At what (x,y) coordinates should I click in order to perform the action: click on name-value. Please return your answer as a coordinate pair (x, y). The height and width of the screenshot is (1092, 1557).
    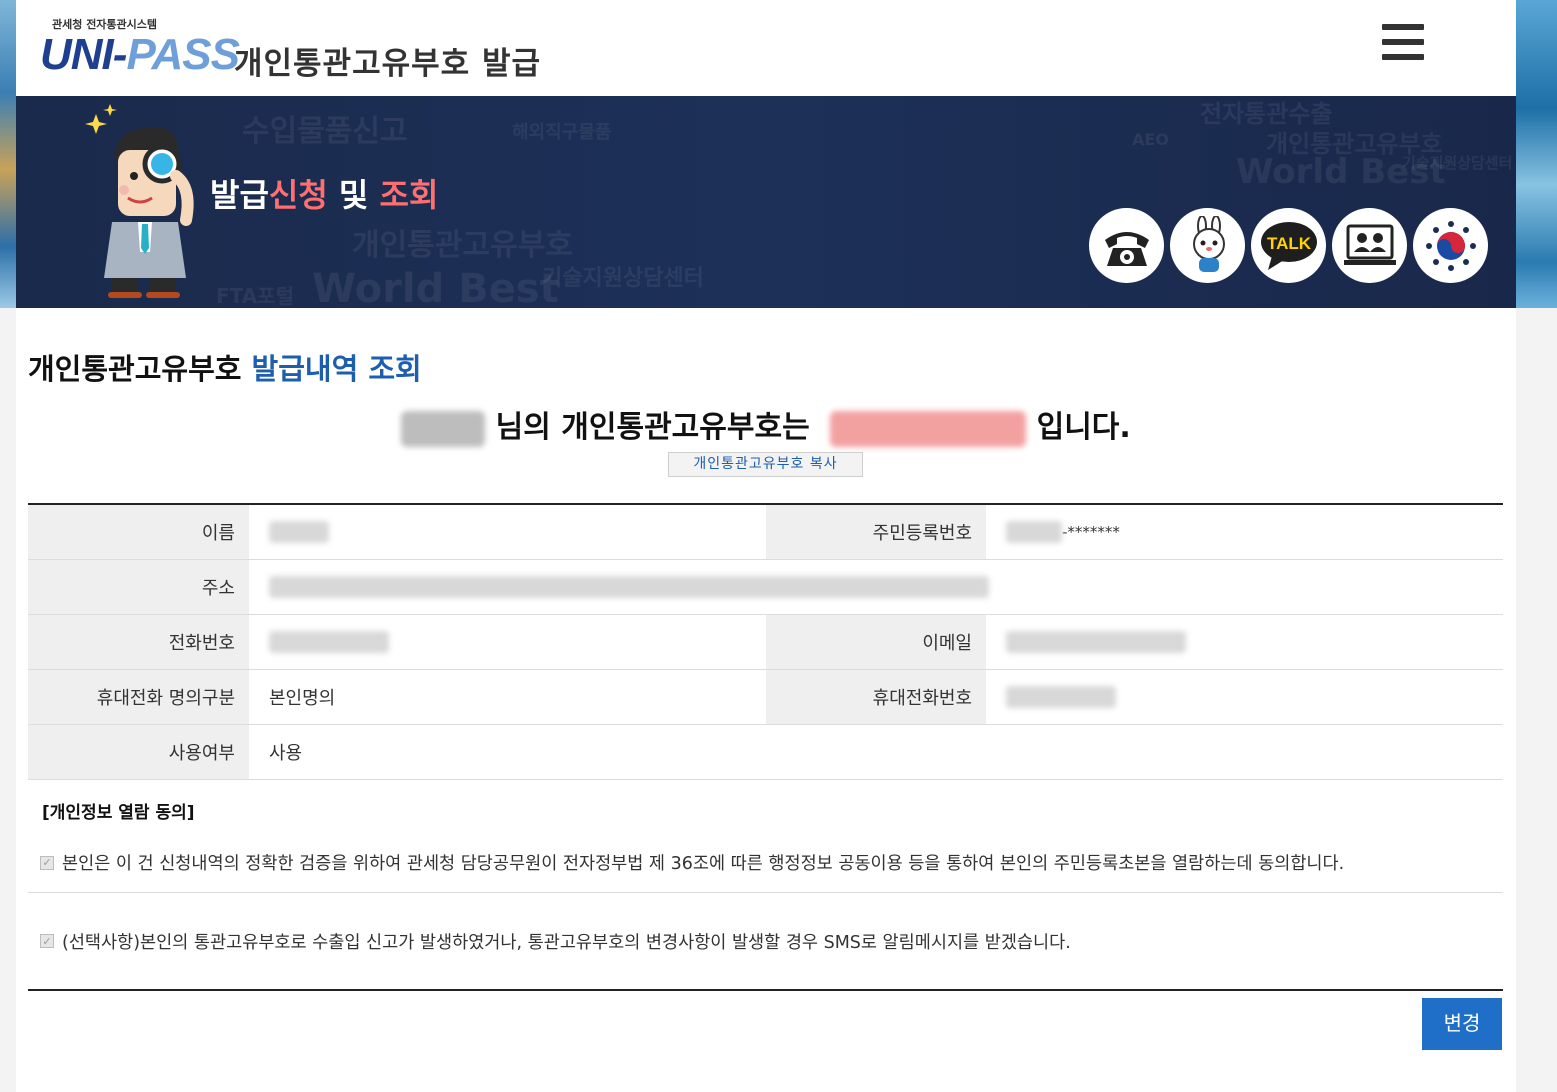
    Looking at the image, I should click on (507, 532).